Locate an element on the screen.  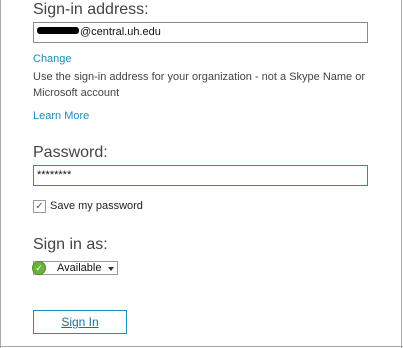
password-field: ******** is located at coordinates (200, 175).